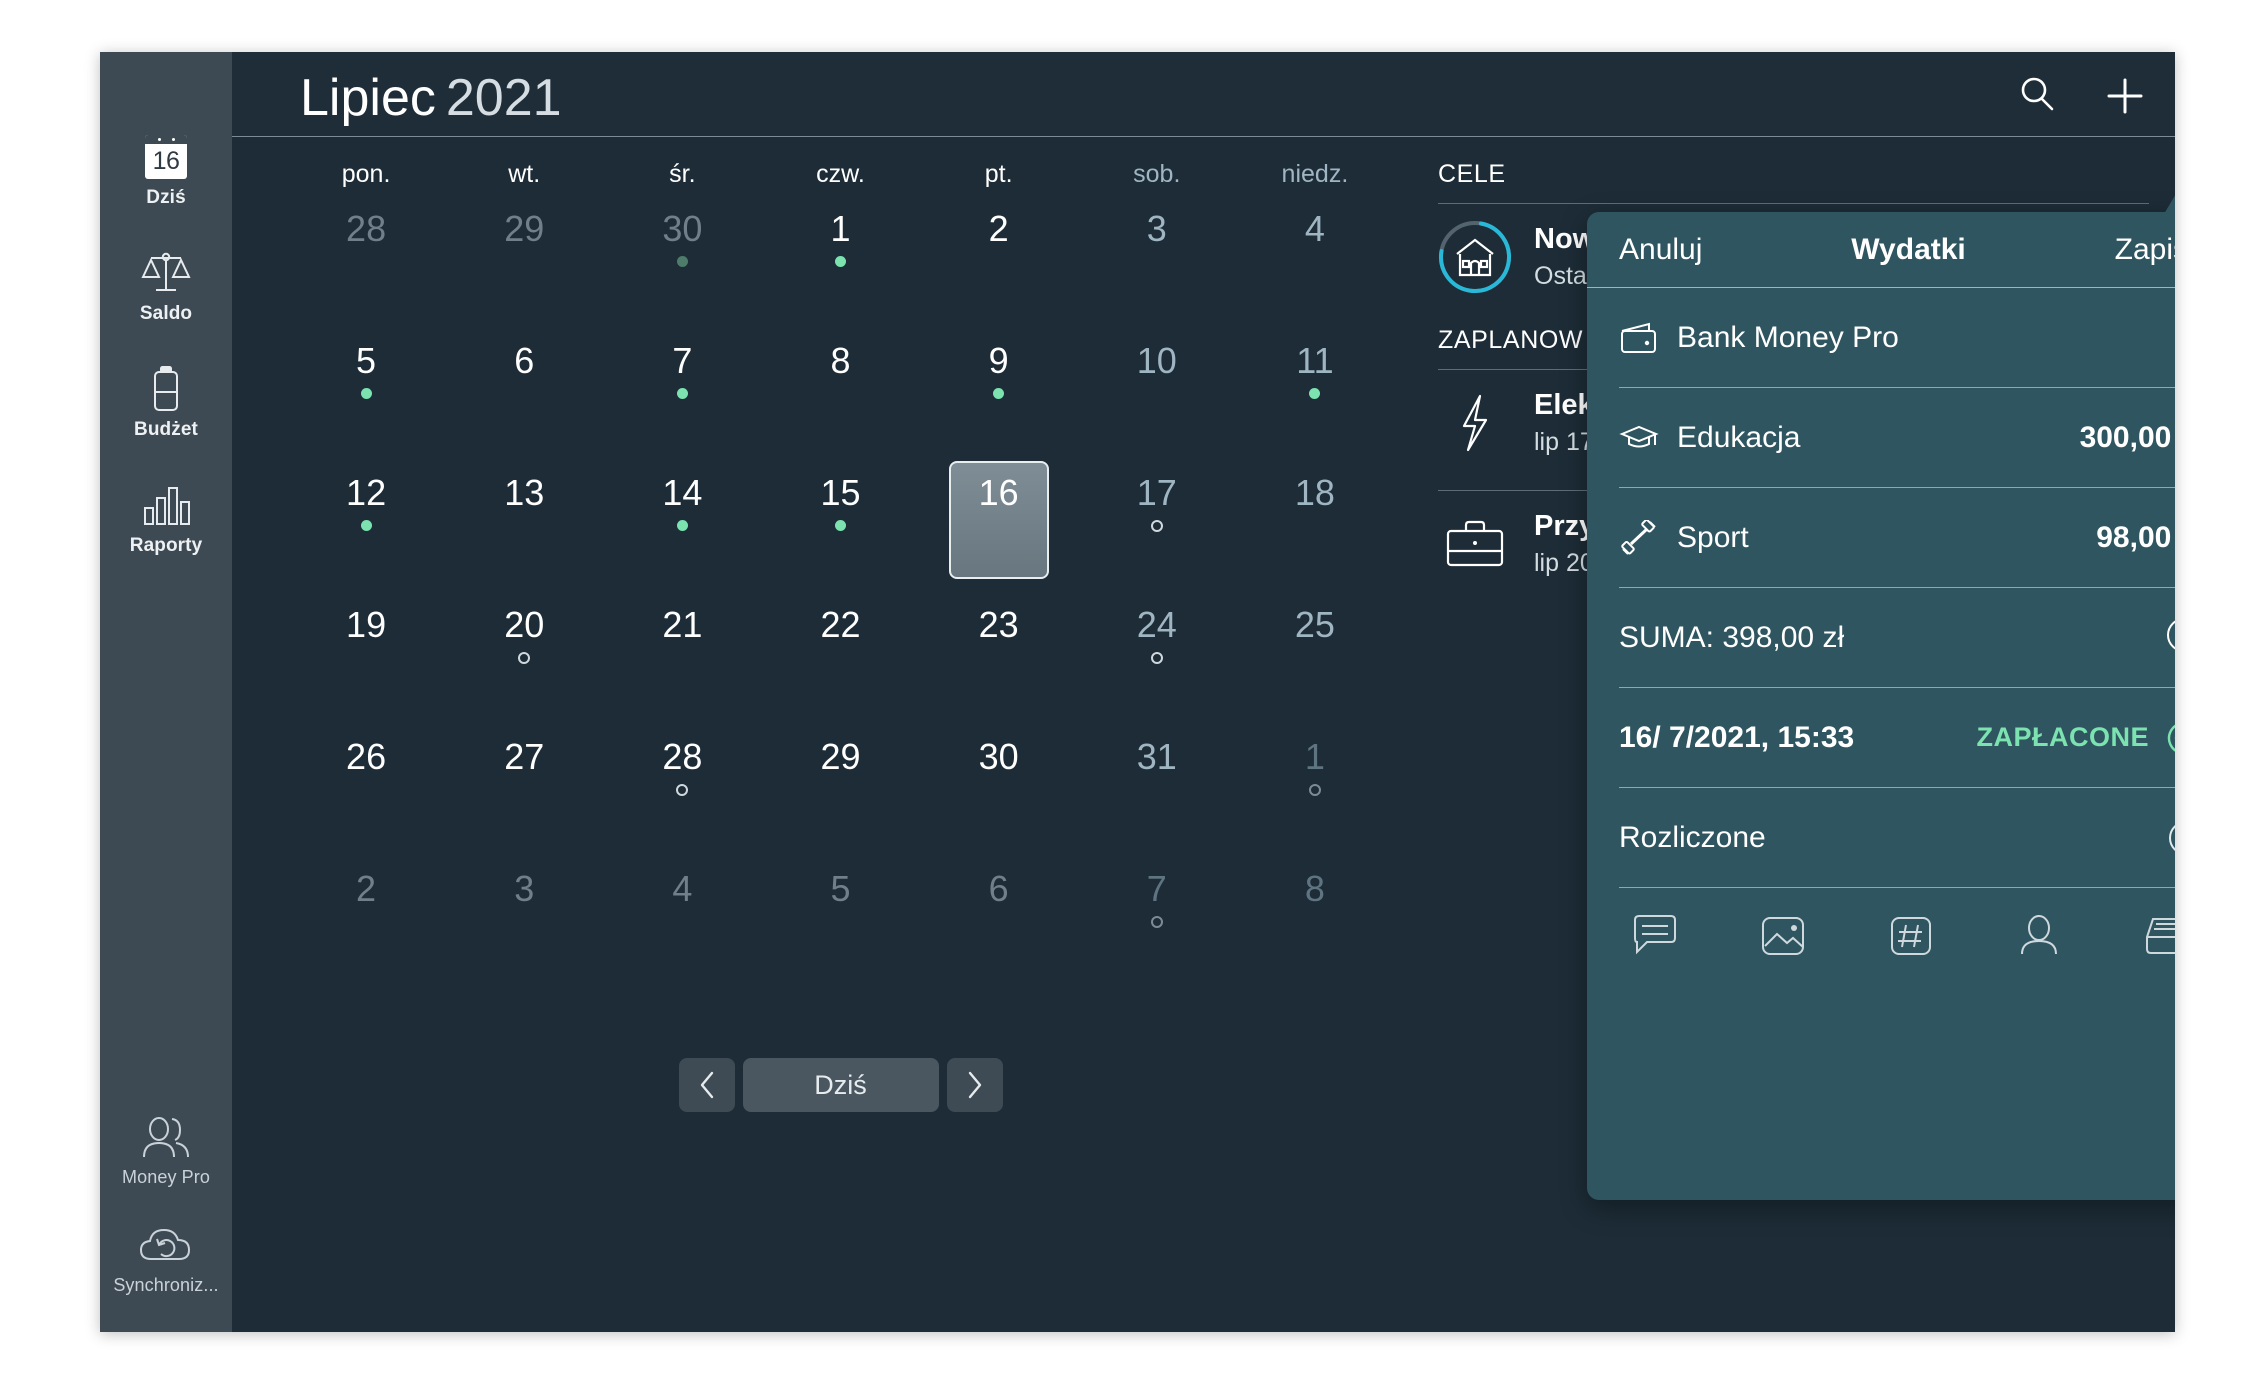 The width and height of the screenshot is (2248, 1380). What do you see at coordinates (524, 527) in the screenshot?
I see `calendar-day: 13` at bounding box center [524, 527].